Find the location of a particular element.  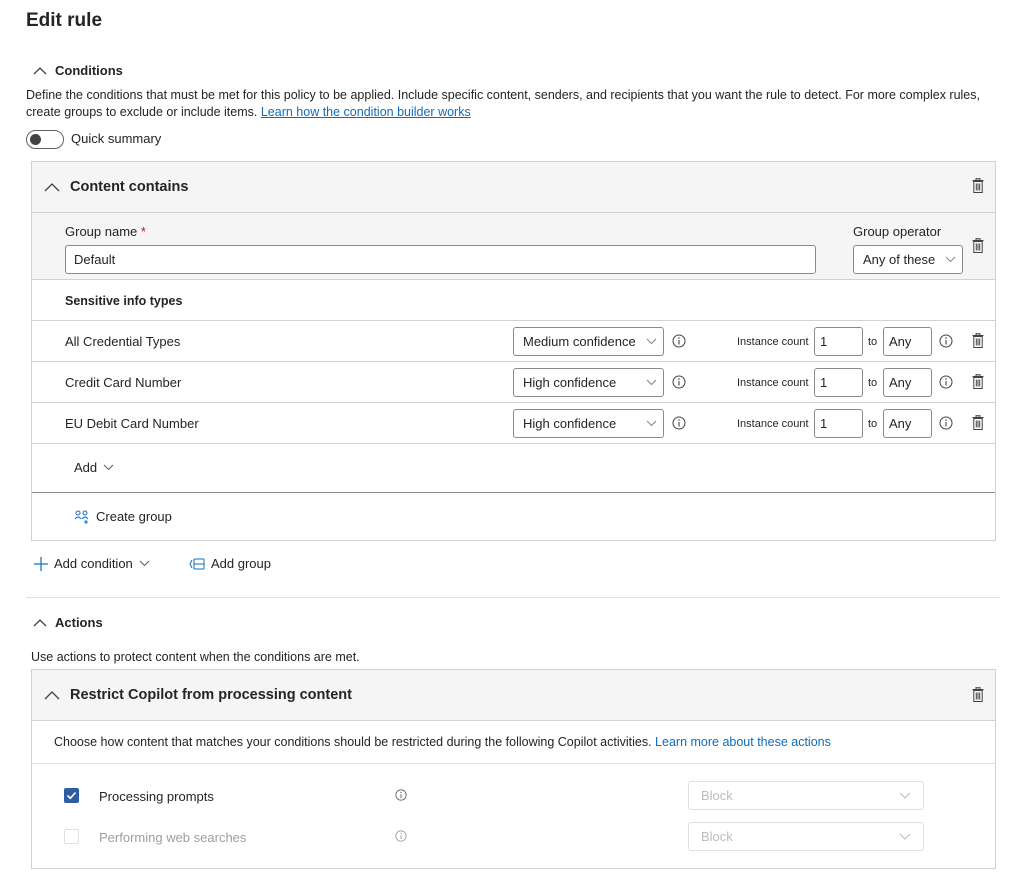

web-searches-action-select: Block is located at coordinates (806, 836).